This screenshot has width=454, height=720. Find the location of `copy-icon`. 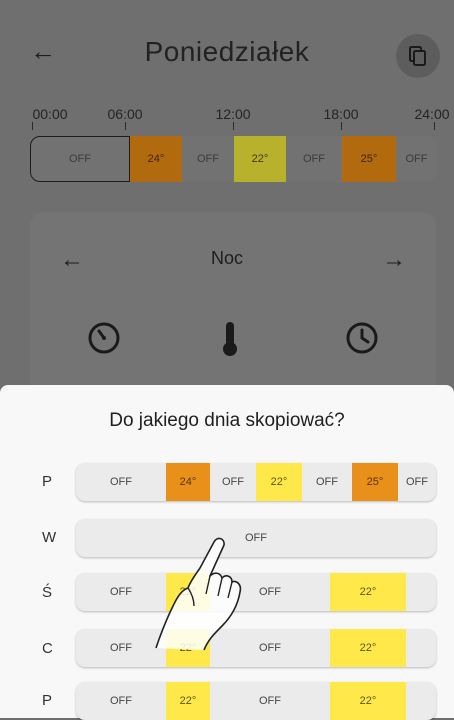

copy-icon is located at coordinates (417, 56).